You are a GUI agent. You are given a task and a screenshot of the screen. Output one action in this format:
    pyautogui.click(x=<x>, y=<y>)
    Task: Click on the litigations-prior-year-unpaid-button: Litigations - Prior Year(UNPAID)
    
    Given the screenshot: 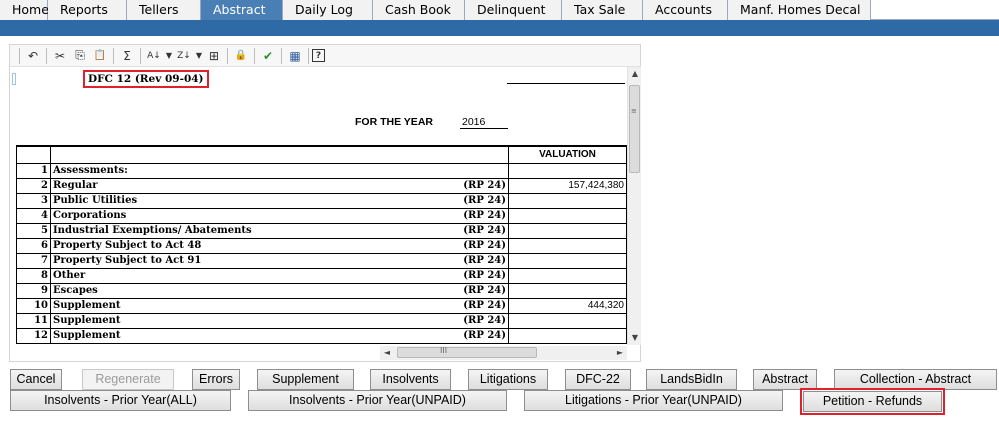 What is the action you would take?
    pyautogui.click(x=653, y=400)
    